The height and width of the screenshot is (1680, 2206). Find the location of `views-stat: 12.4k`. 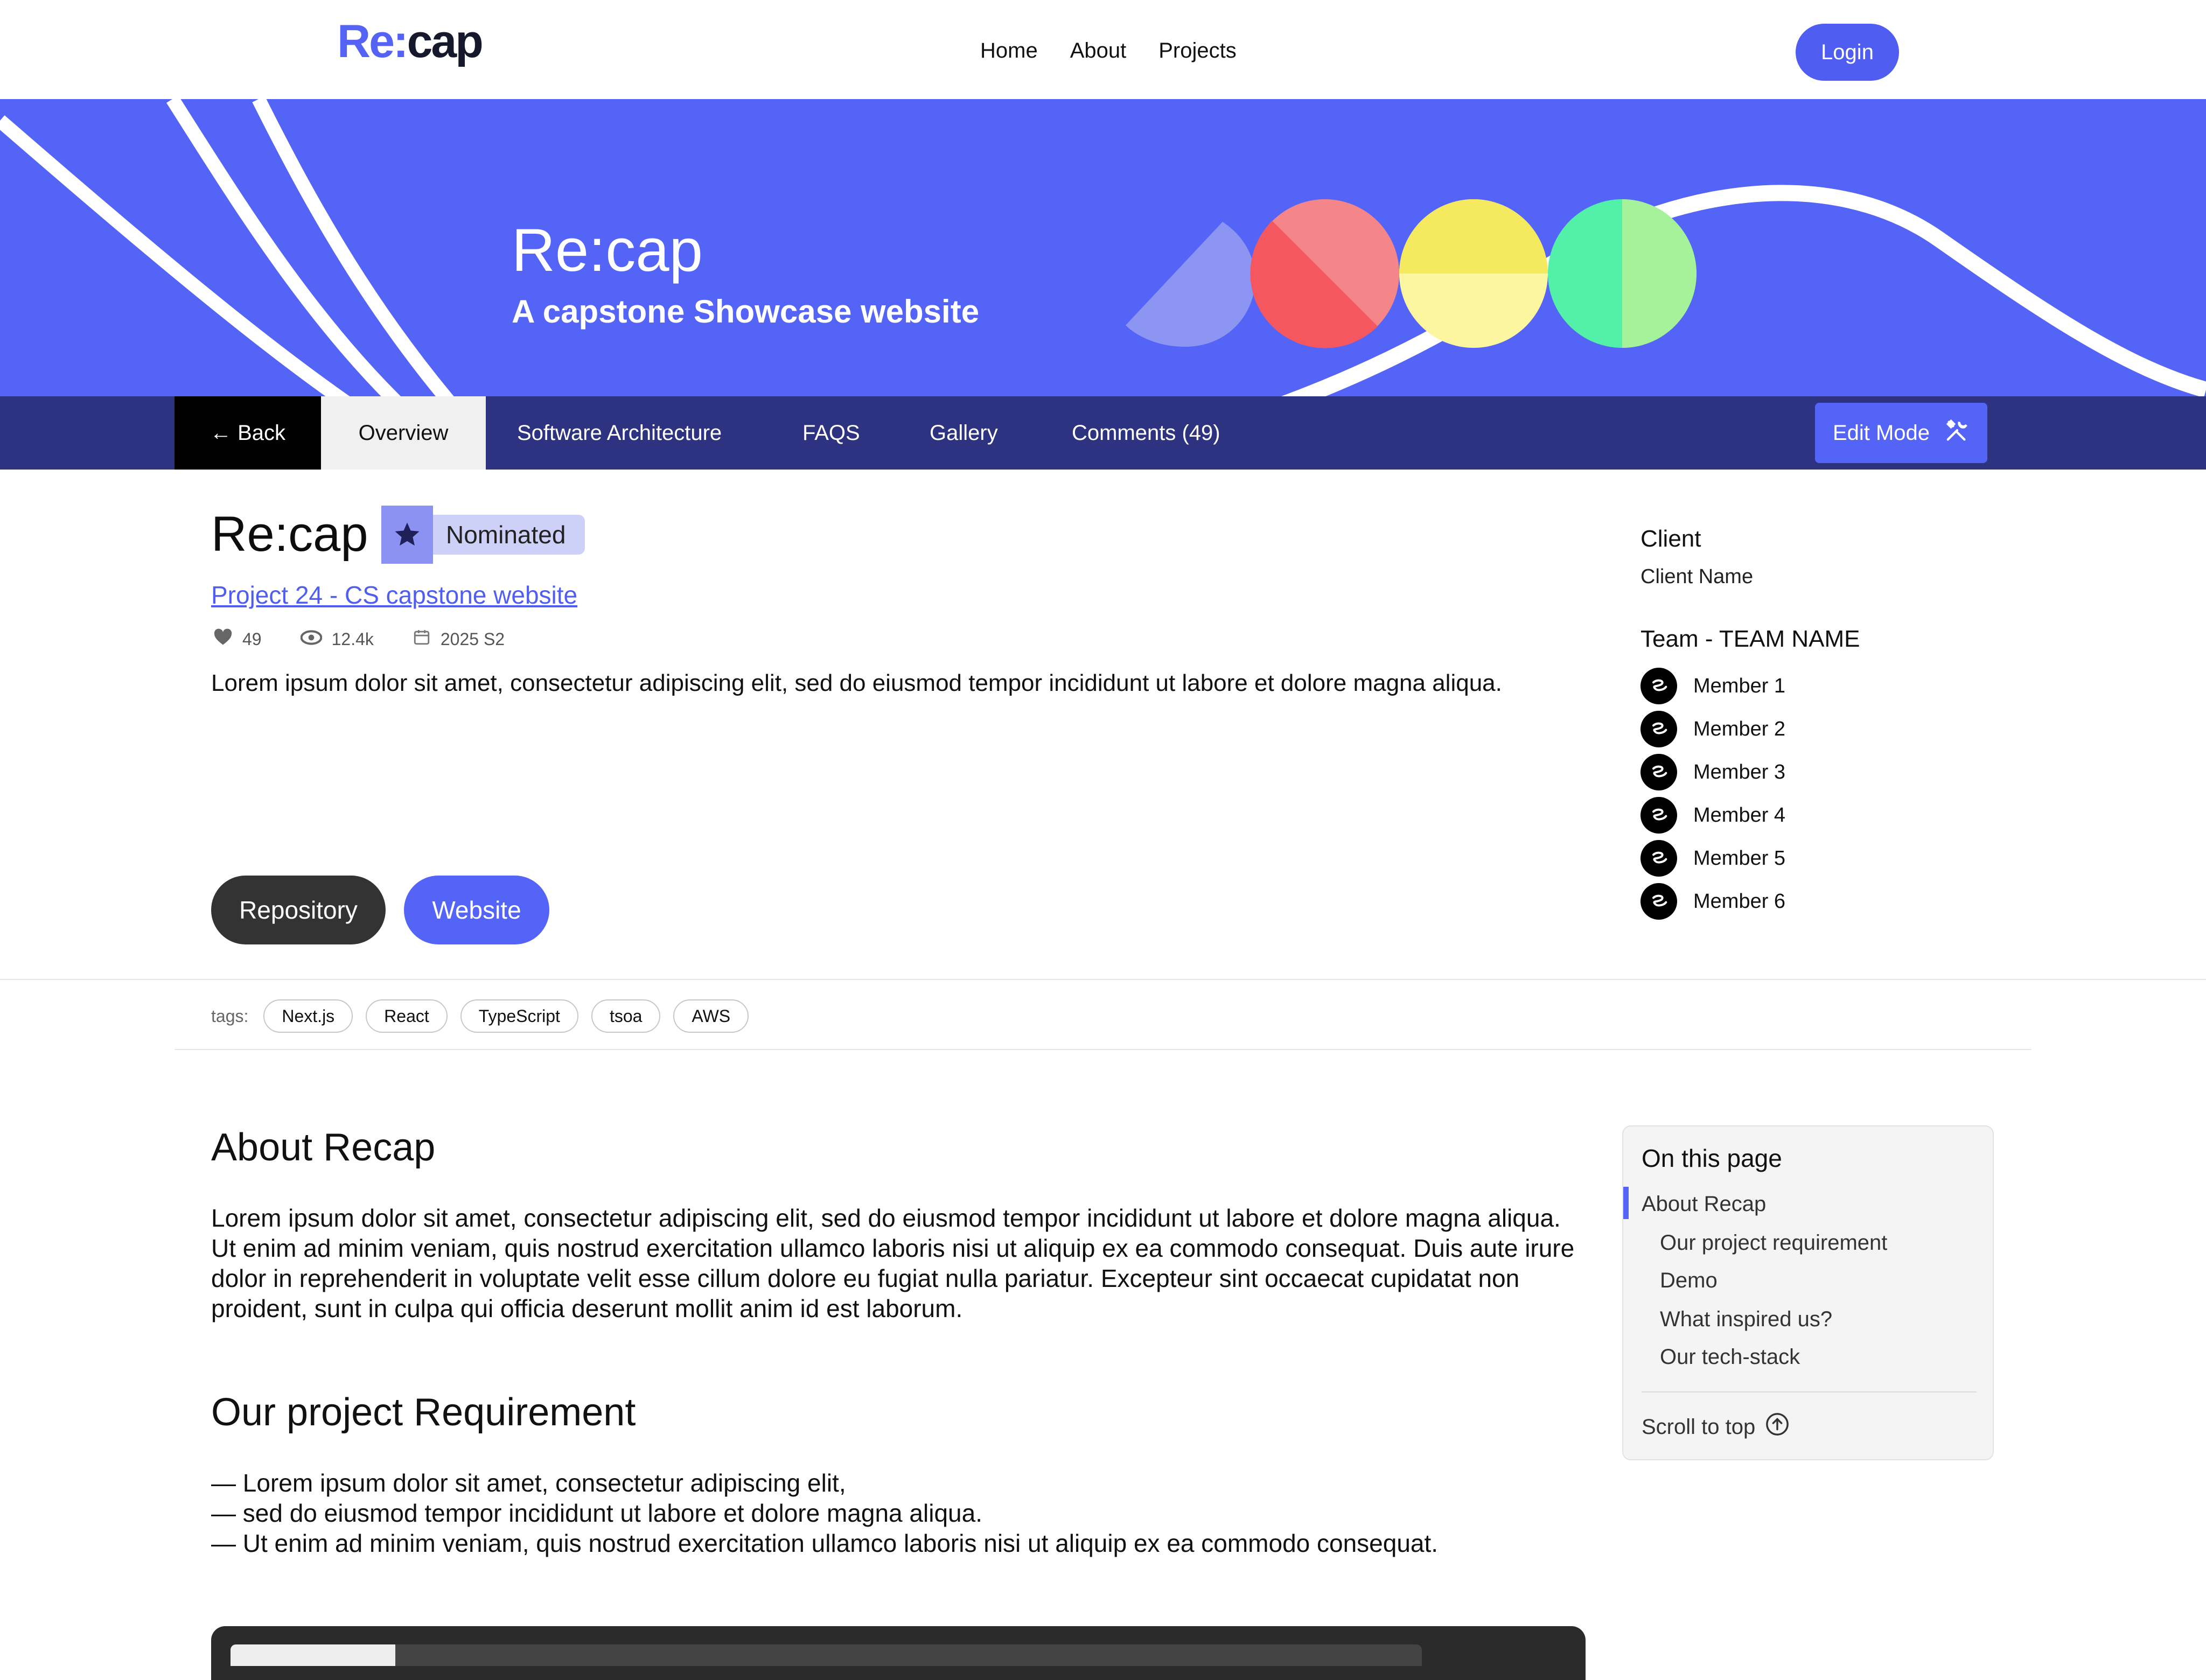

views-stat: 12.4k is located at coordinates (337, 639).